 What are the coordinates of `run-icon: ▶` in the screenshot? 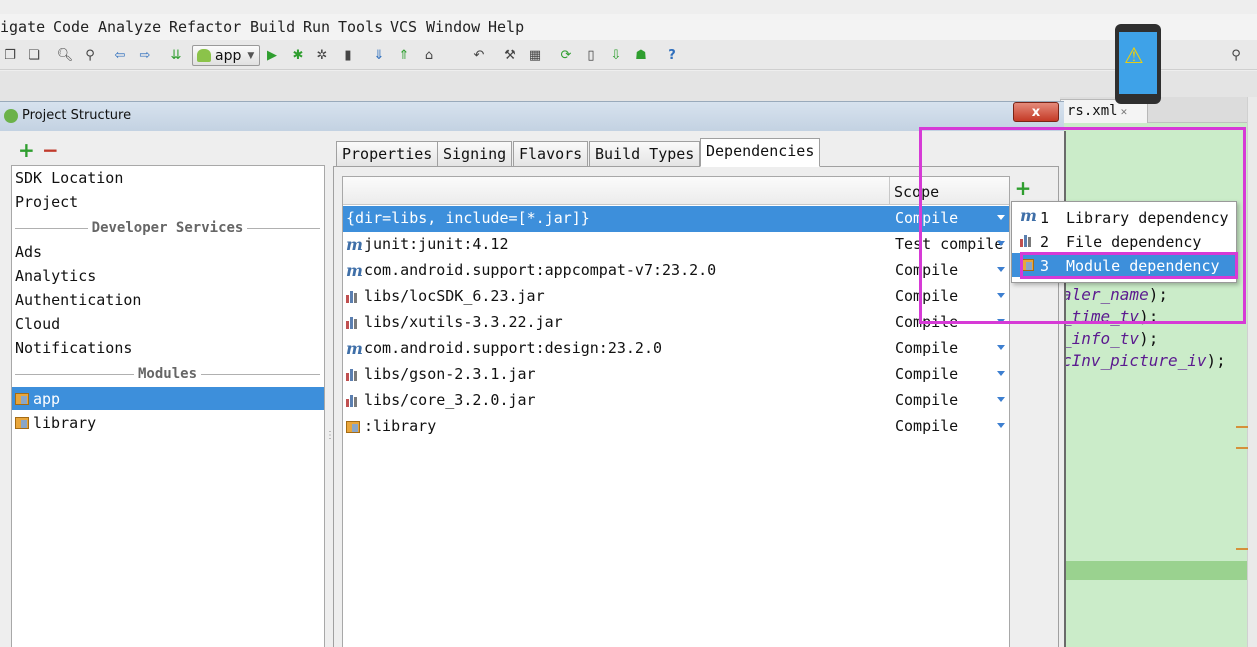 It's located at (272, 55).